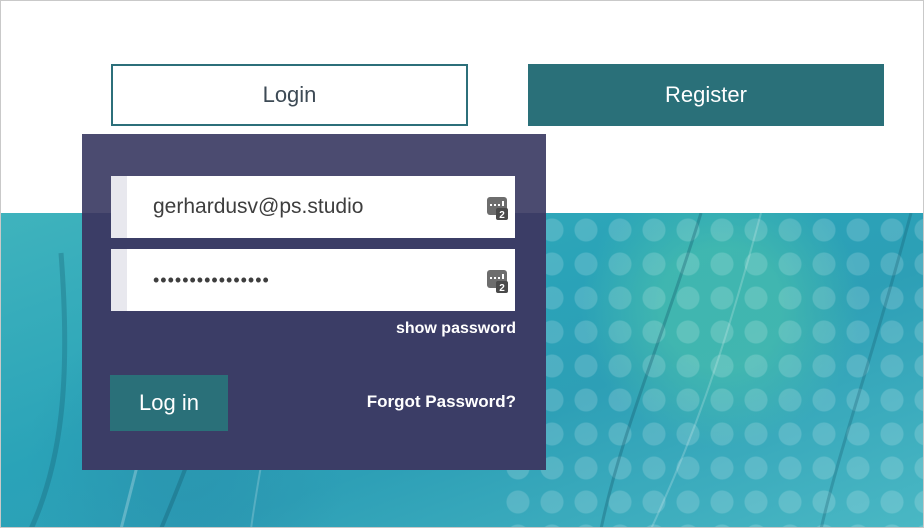 The image size is (924, 528). I want to click on password-field-container: 2, so click(313, 280).